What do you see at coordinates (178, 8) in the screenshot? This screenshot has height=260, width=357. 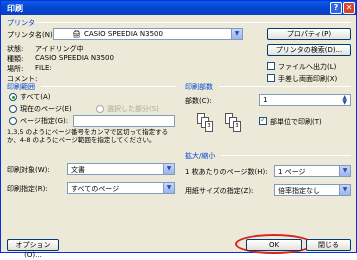 I see `title-bar: 印刷 ? ✕` at bounding box center [178, 8].